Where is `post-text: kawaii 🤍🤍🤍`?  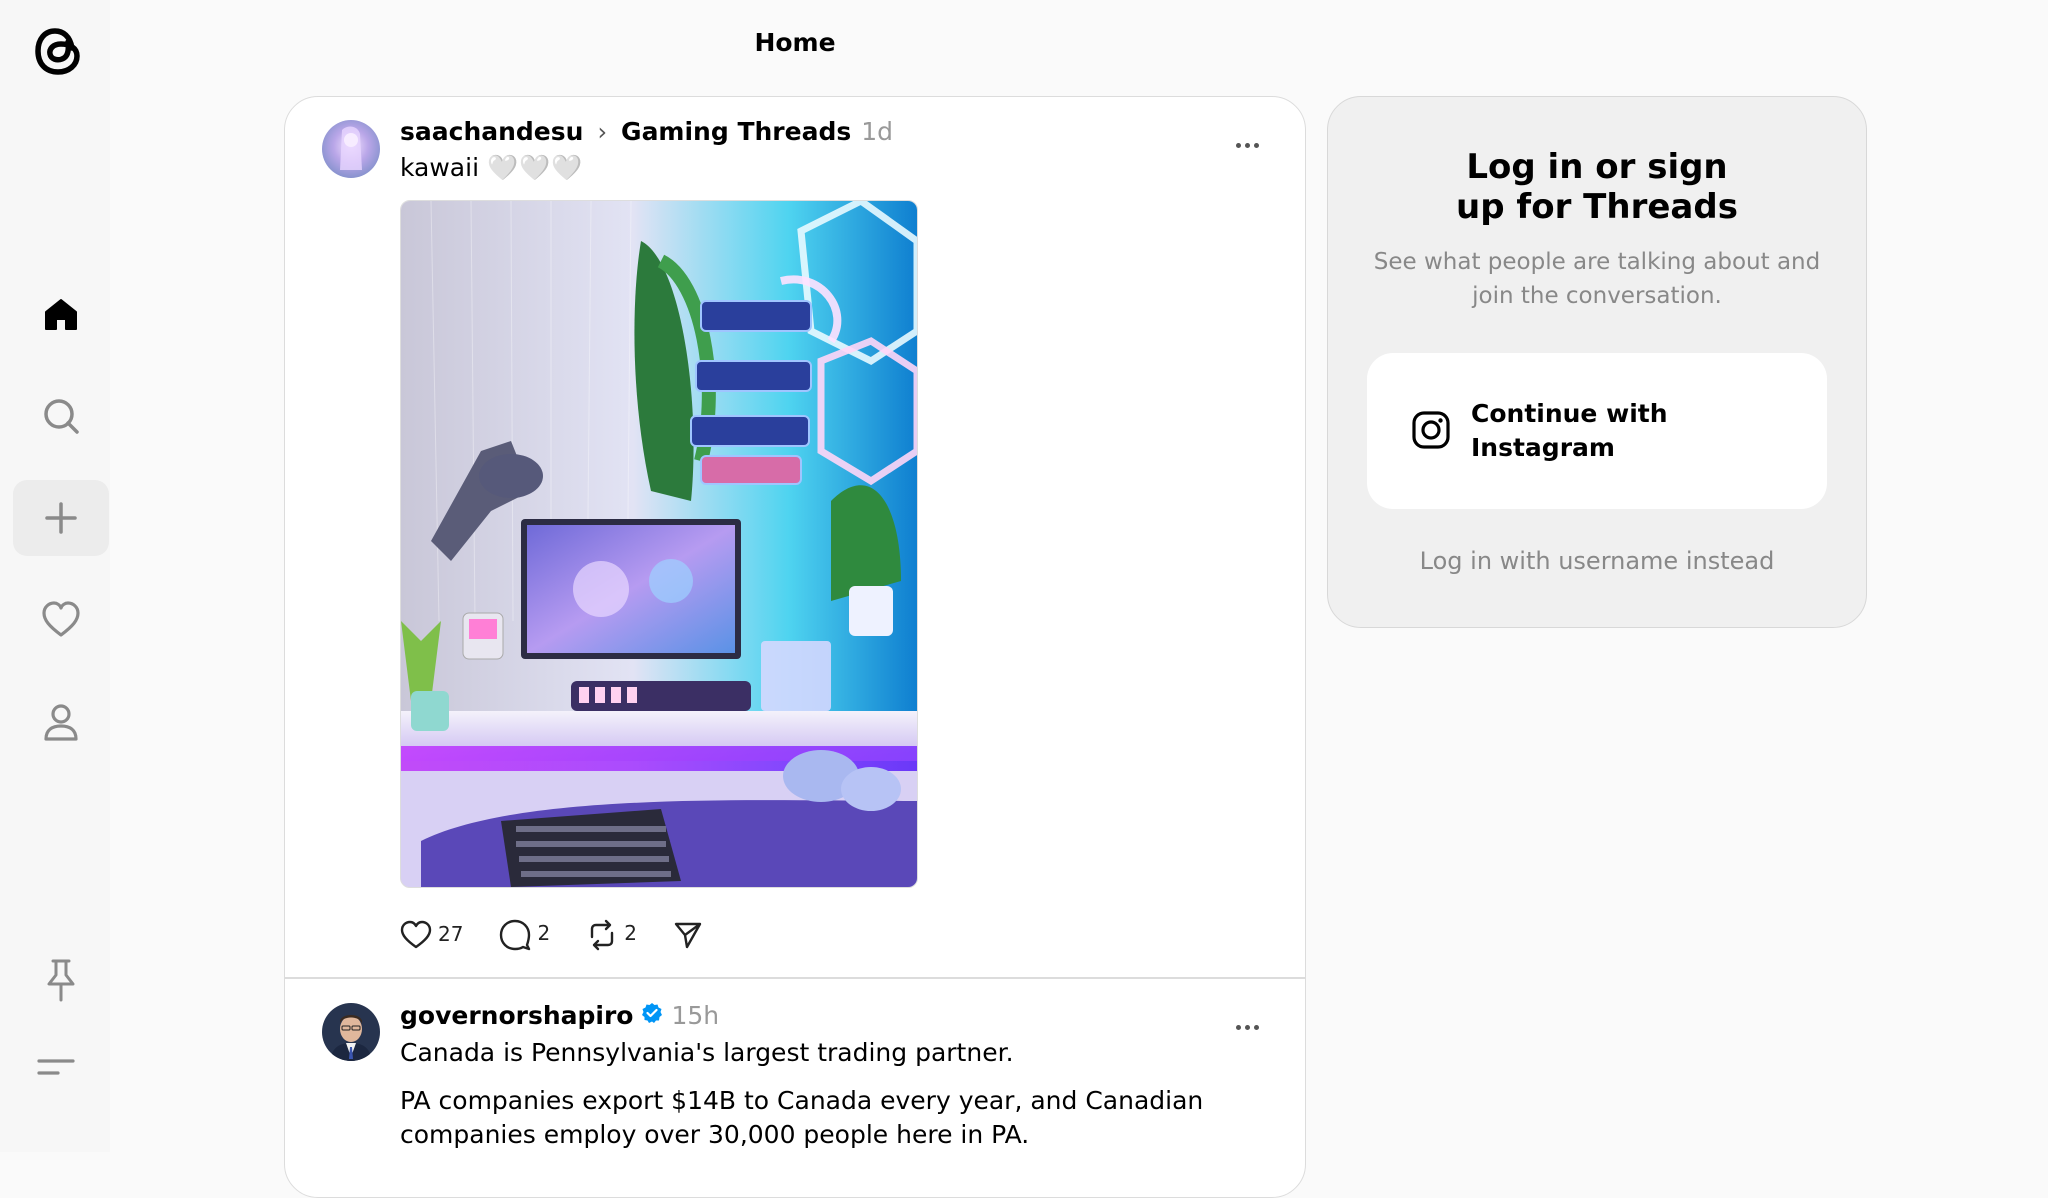
post-text: kawaii 🤍🤍🤍 is located at coordinates (491, 168).